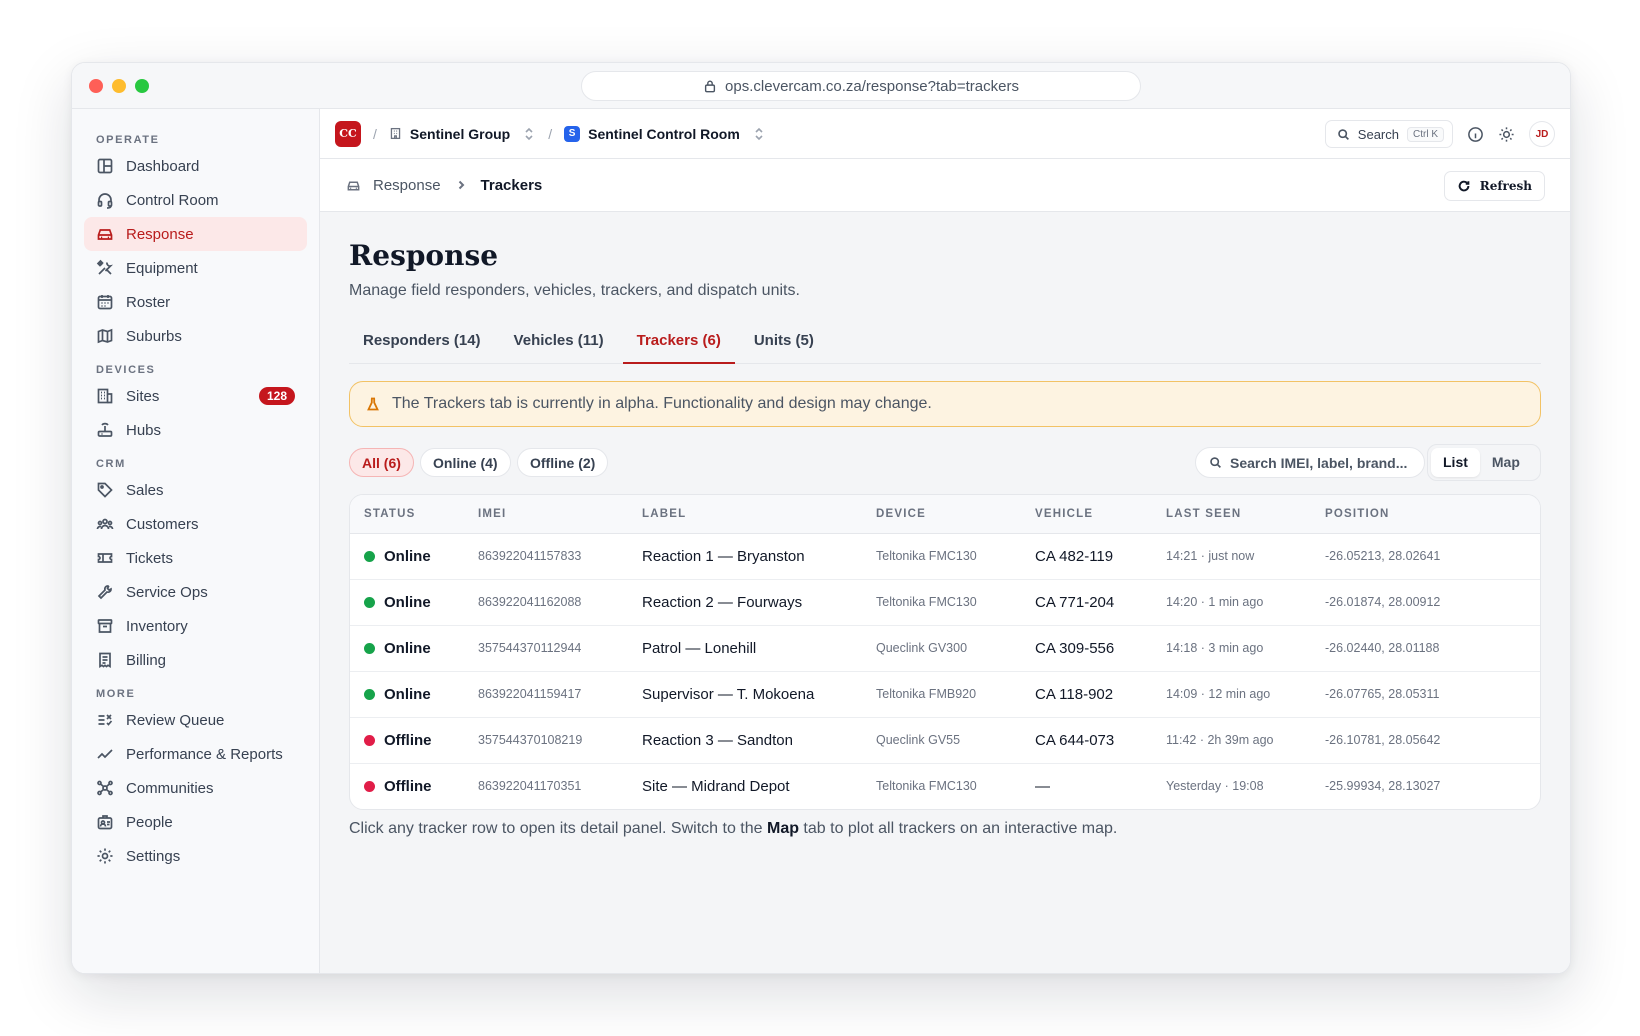 This screenshot has height=1036, width=1640. Describe the element at coordinates (1042, 786) in the screenshot. I see `vehicle-cell: —` at that location.